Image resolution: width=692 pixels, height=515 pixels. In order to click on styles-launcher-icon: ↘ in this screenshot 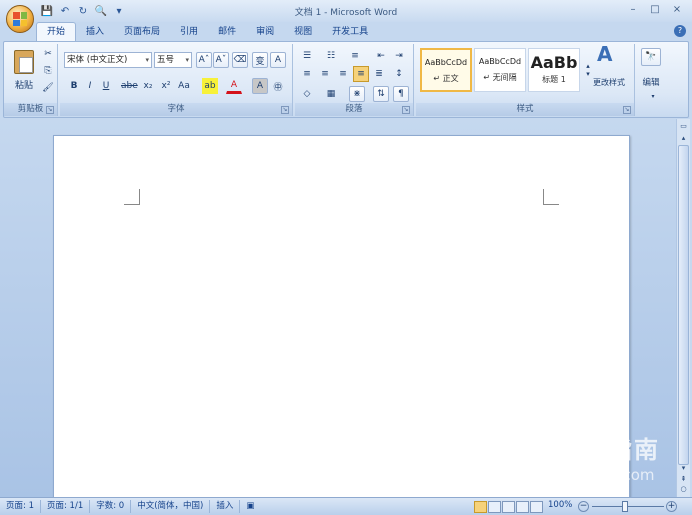, I will do `click(627, 110)`.